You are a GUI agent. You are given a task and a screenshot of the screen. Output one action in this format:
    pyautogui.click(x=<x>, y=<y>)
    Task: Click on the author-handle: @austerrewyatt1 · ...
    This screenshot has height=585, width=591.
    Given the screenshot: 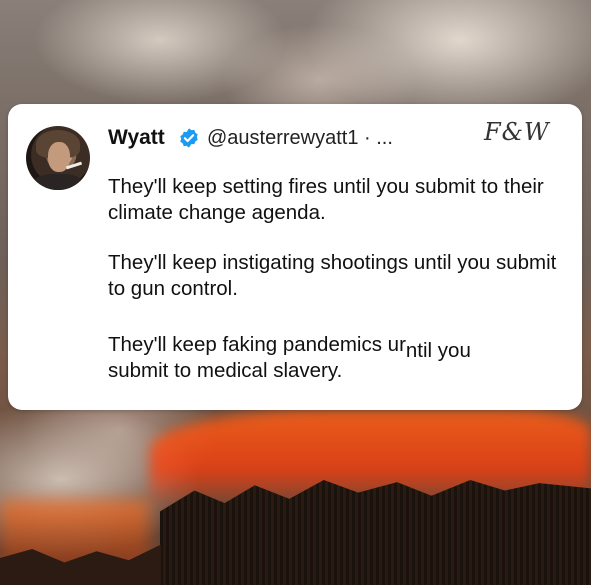 What is the action you would take?
    pyautogui.click(x=300, y=138)
    